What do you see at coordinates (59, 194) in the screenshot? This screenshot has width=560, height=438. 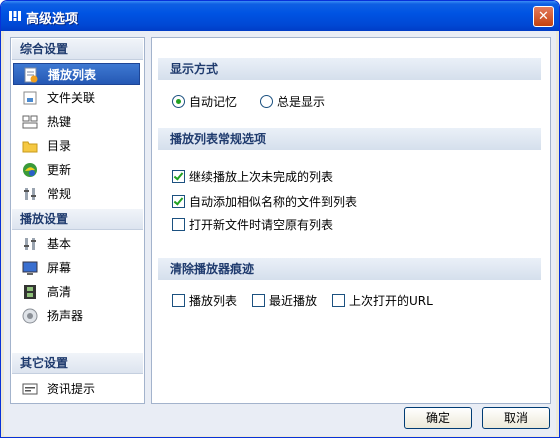 I see `sidebar-item-label: 常规` at bounding box center [59, 194].